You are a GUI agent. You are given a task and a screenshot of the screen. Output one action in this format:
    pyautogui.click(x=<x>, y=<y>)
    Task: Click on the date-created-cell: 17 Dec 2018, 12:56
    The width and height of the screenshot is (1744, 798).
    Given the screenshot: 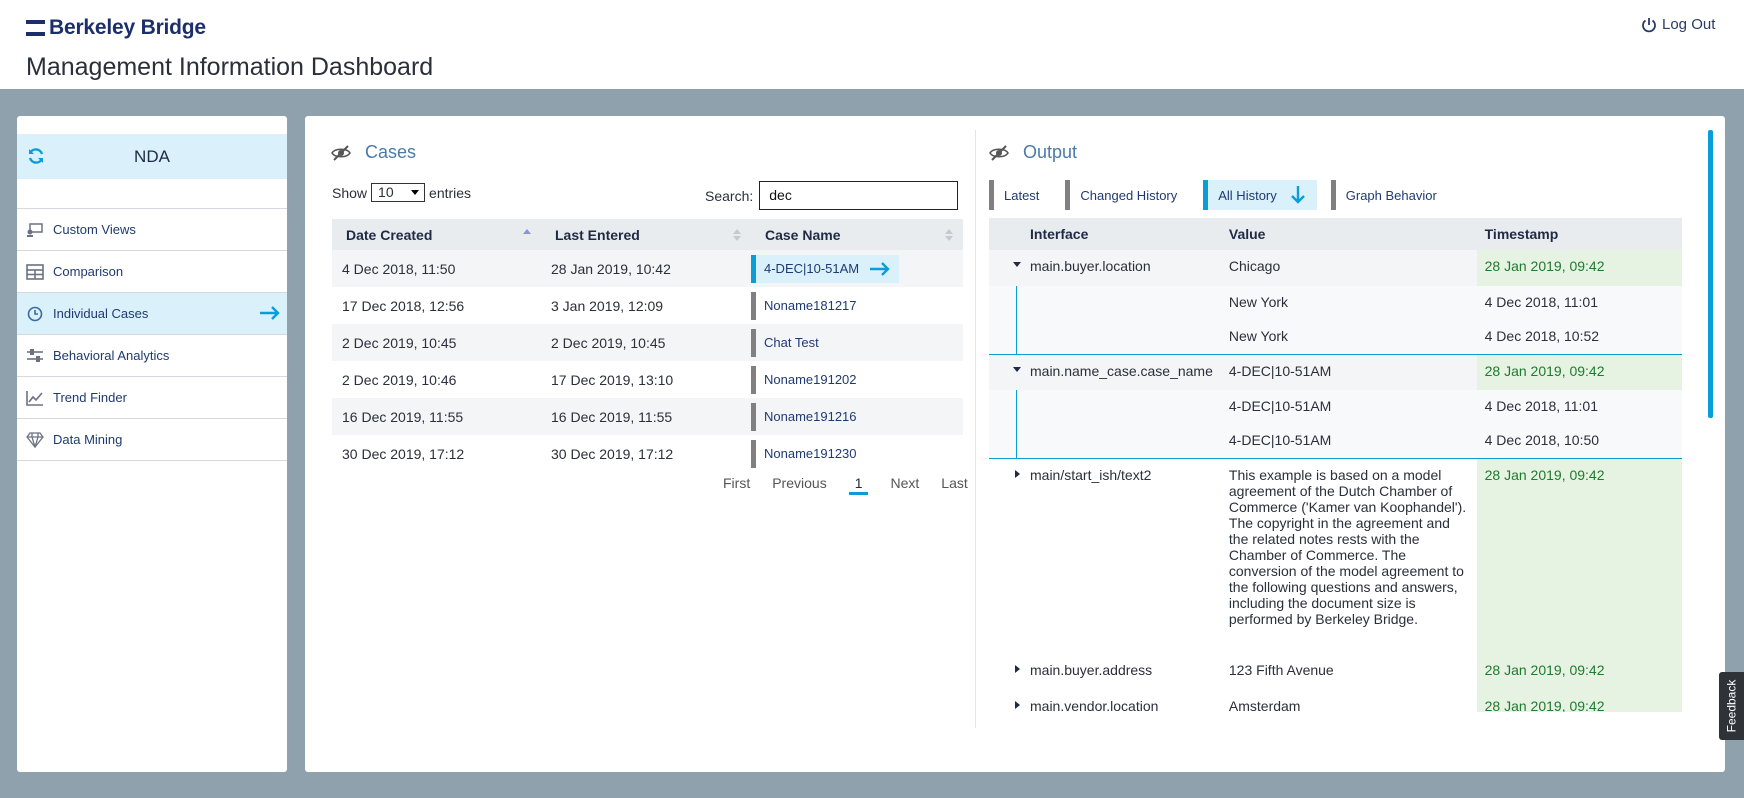 What is the action you would take?
    pyautogui.click(x=403, y=305)
    